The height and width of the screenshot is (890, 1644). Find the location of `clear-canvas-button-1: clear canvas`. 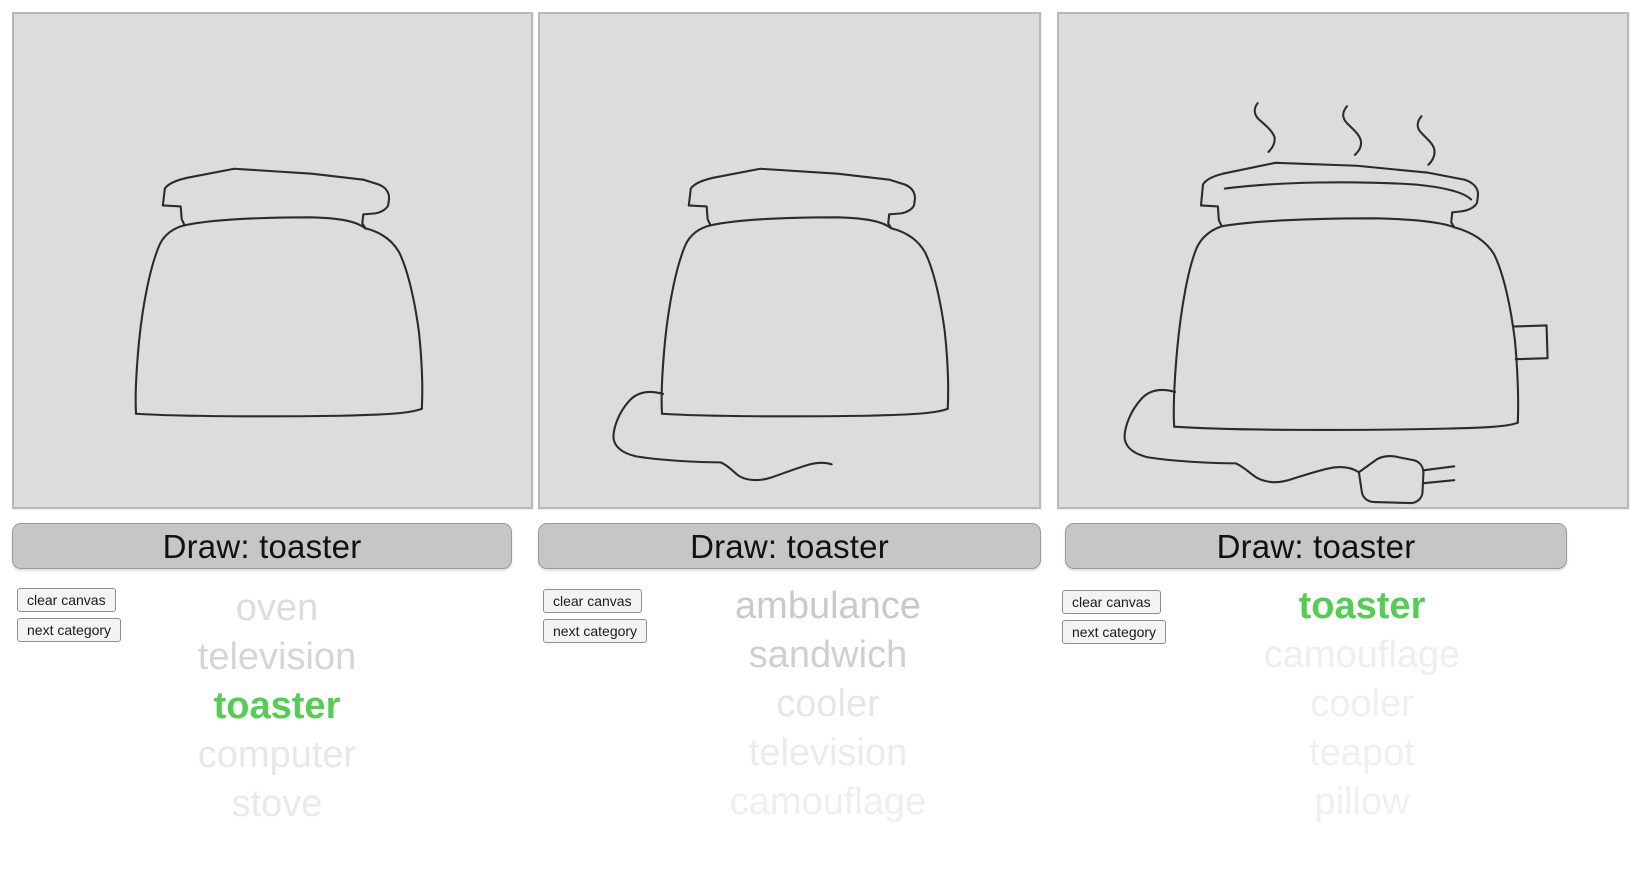

clear-canvas-button-1: clear canvas is located at coordinates (66, 600).